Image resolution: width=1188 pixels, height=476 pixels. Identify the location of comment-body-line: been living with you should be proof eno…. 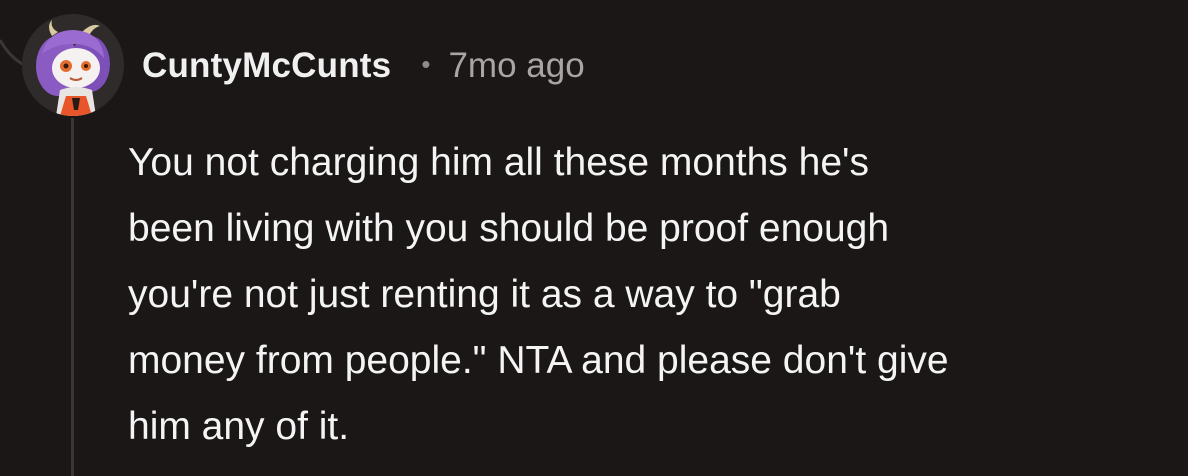
(509, 228).